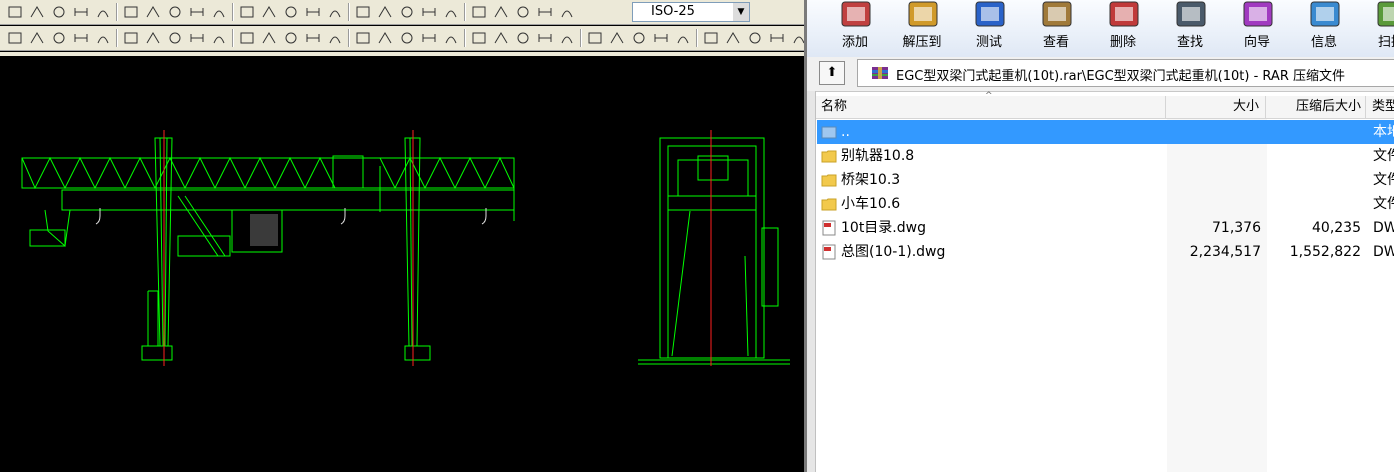  I want to click on dim-text-edit-icon, so click(545, 12).